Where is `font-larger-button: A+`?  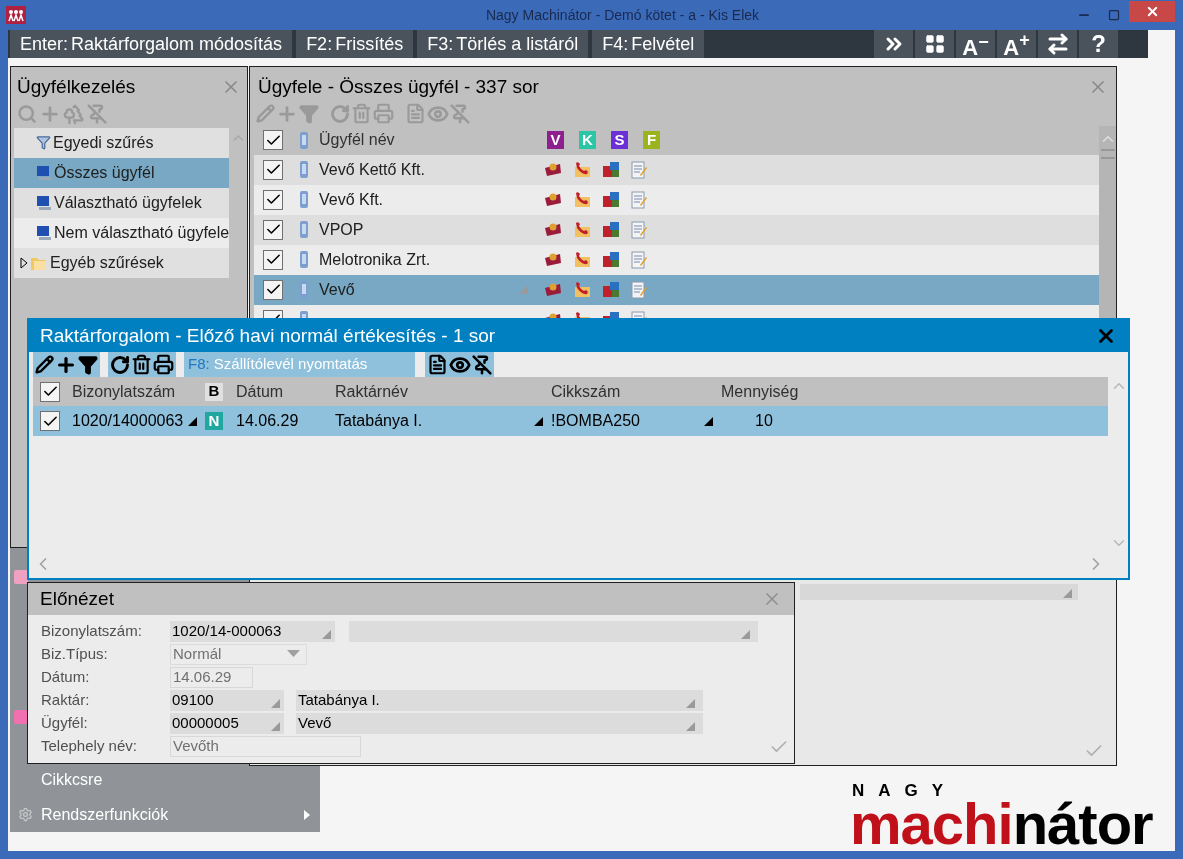
font-larger-button: A+ is located at coordinates (1016, 44).